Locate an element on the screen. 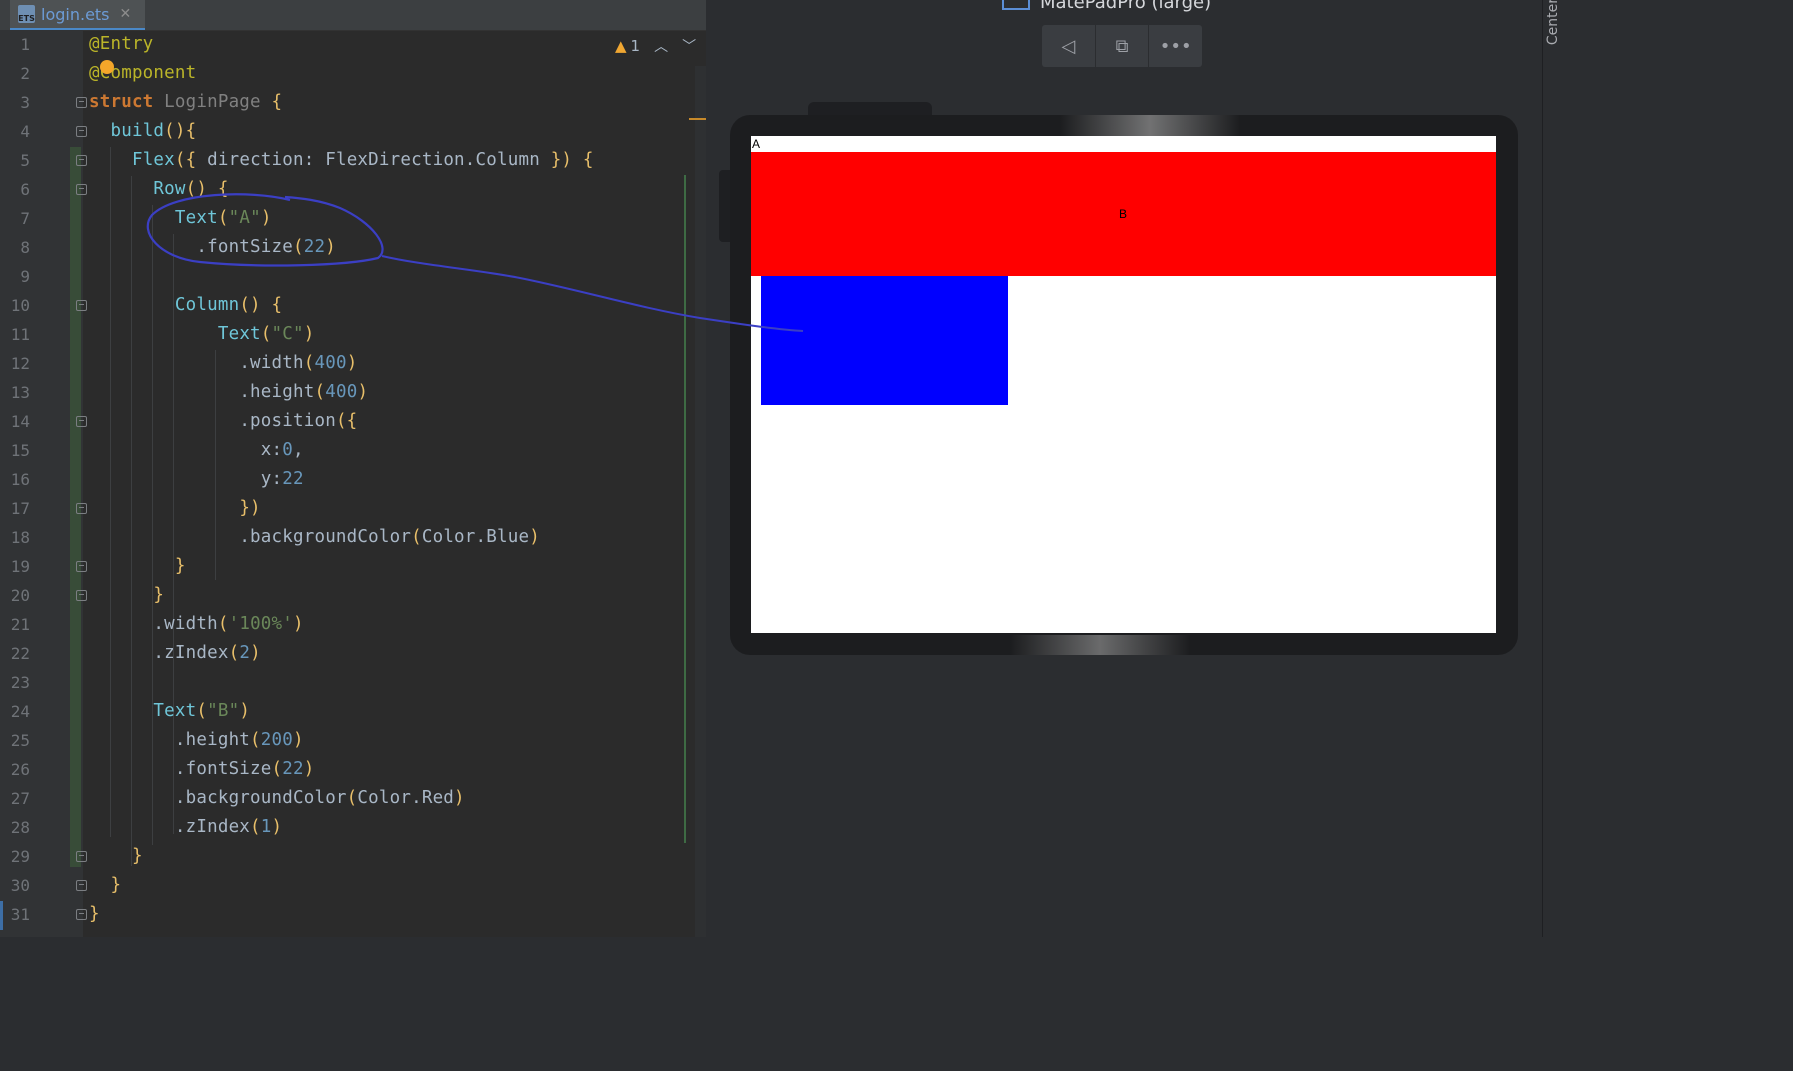  change-marker is located at coordinates (685, 509).